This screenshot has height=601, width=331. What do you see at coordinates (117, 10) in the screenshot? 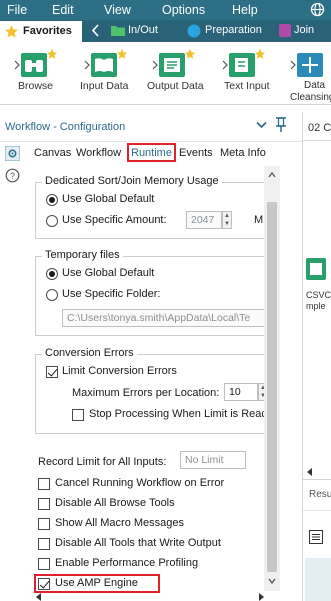
I see `menu-view: View` at bounding box center [117, 10].